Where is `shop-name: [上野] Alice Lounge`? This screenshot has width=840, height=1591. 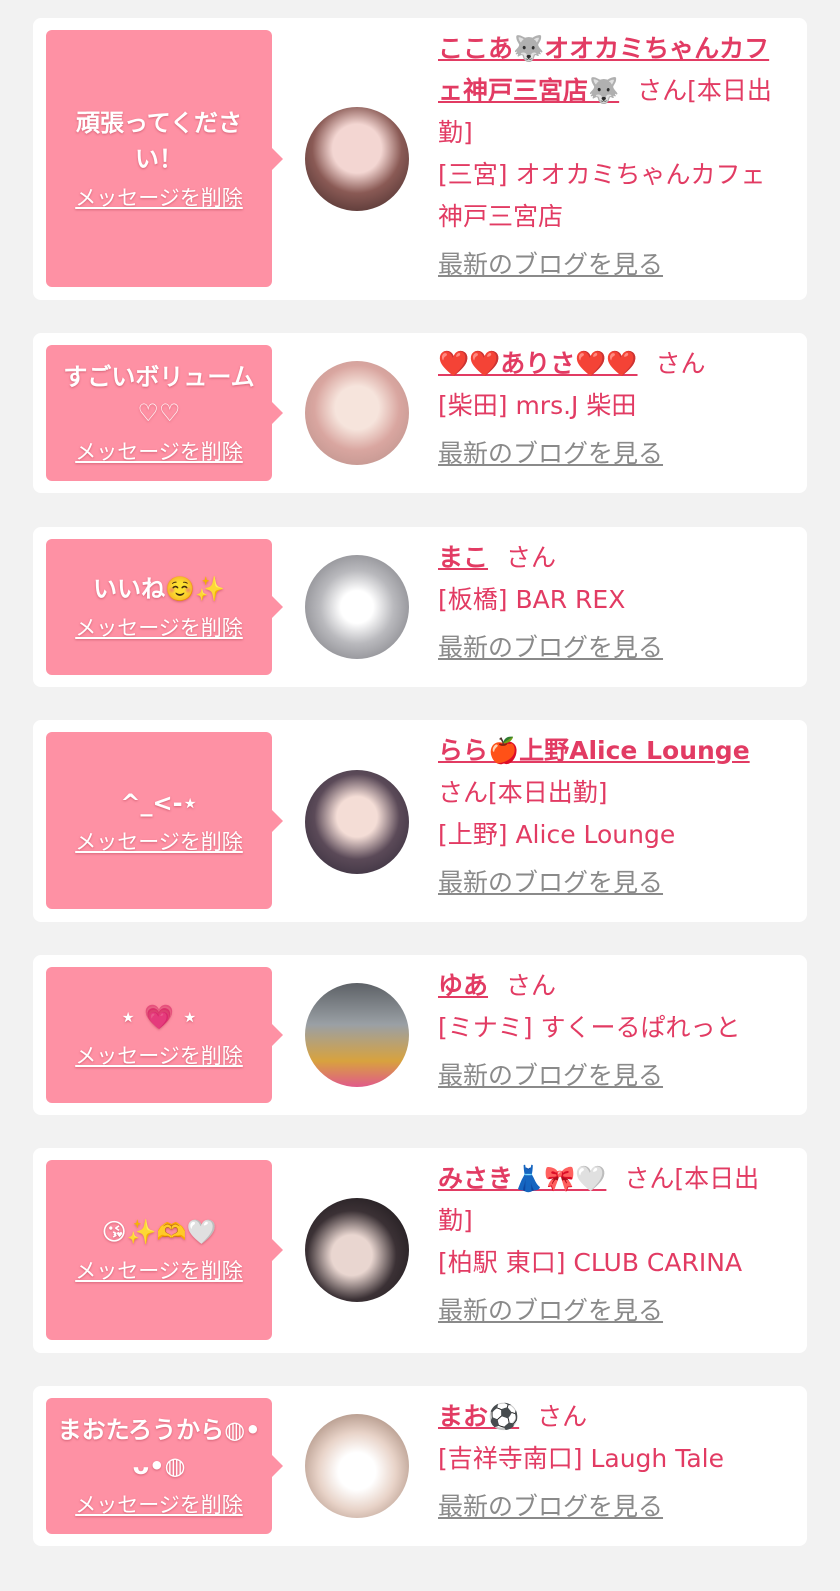 shop-name: [上野] Alice Lounge is located at coordinates (557, 834).